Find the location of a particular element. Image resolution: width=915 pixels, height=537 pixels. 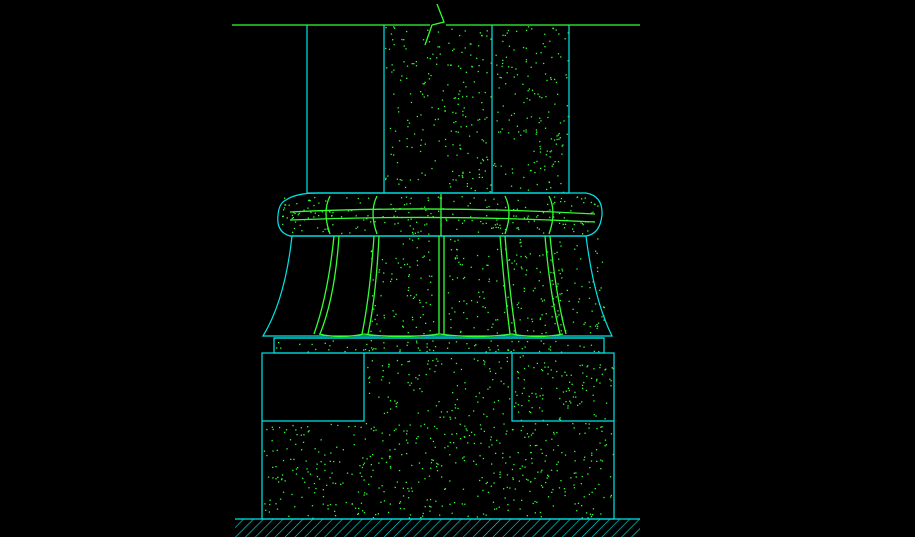

fluted-capital is located at coordinates (437, 286).